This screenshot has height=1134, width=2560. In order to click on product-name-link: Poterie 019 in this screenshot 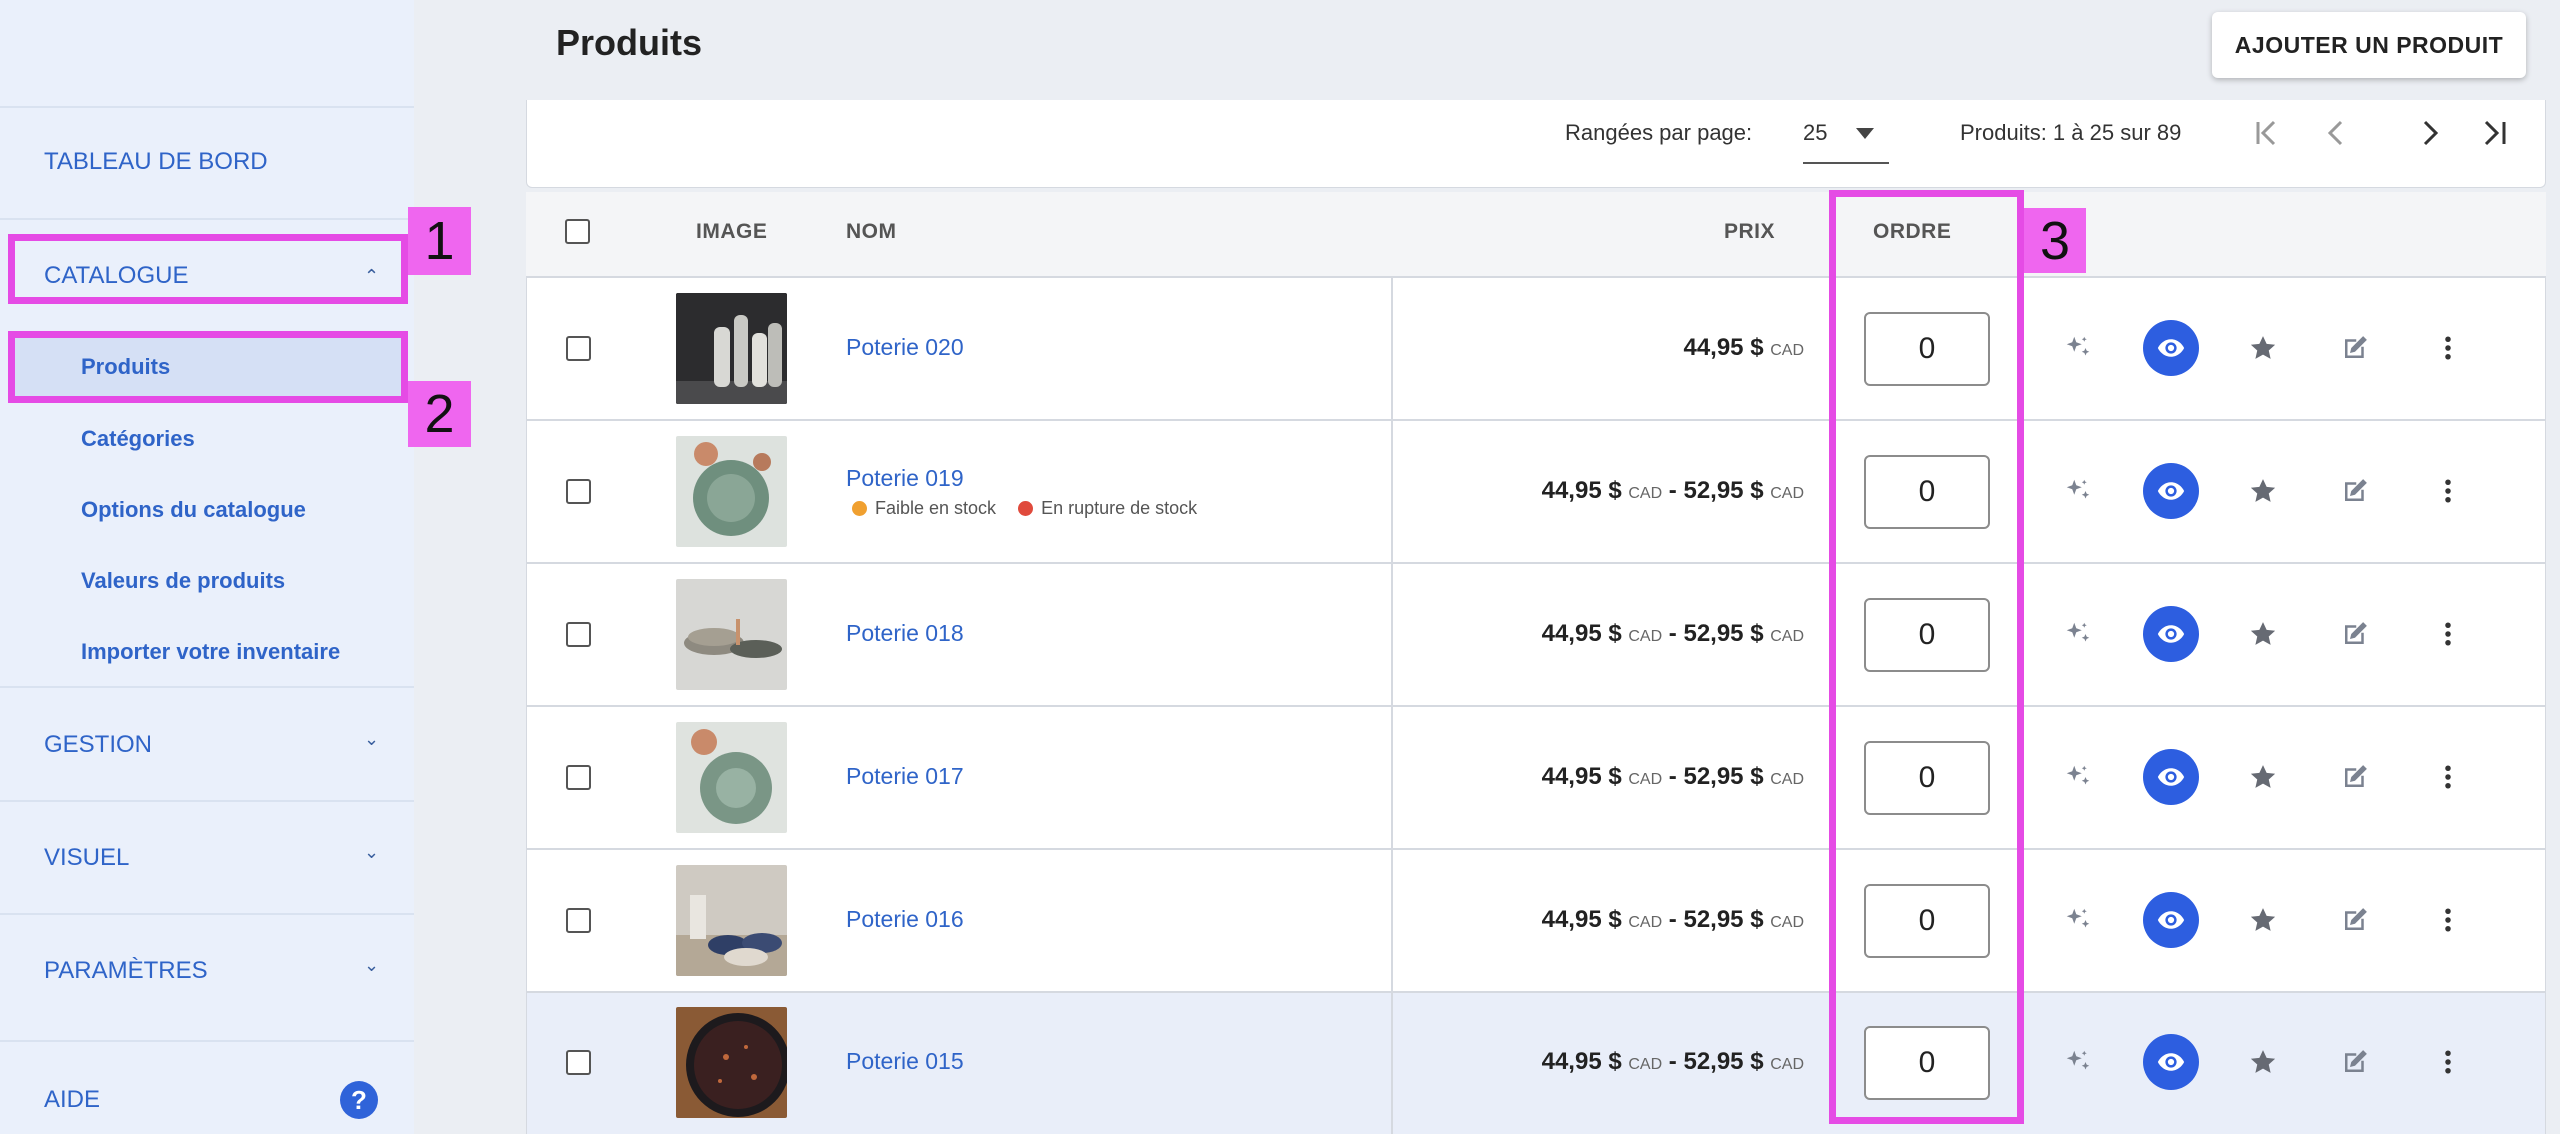, I will do `click(905, 478)`.